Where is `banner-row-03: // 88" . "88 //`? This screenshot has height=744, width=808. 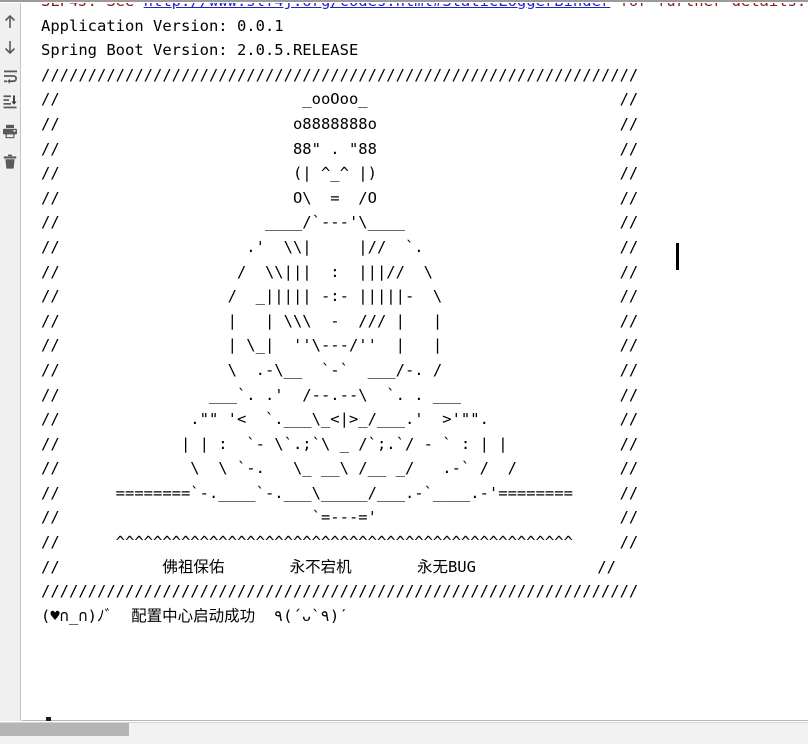 banner-row-03: // 88" . "88 // is located at coordinates (340, 148).